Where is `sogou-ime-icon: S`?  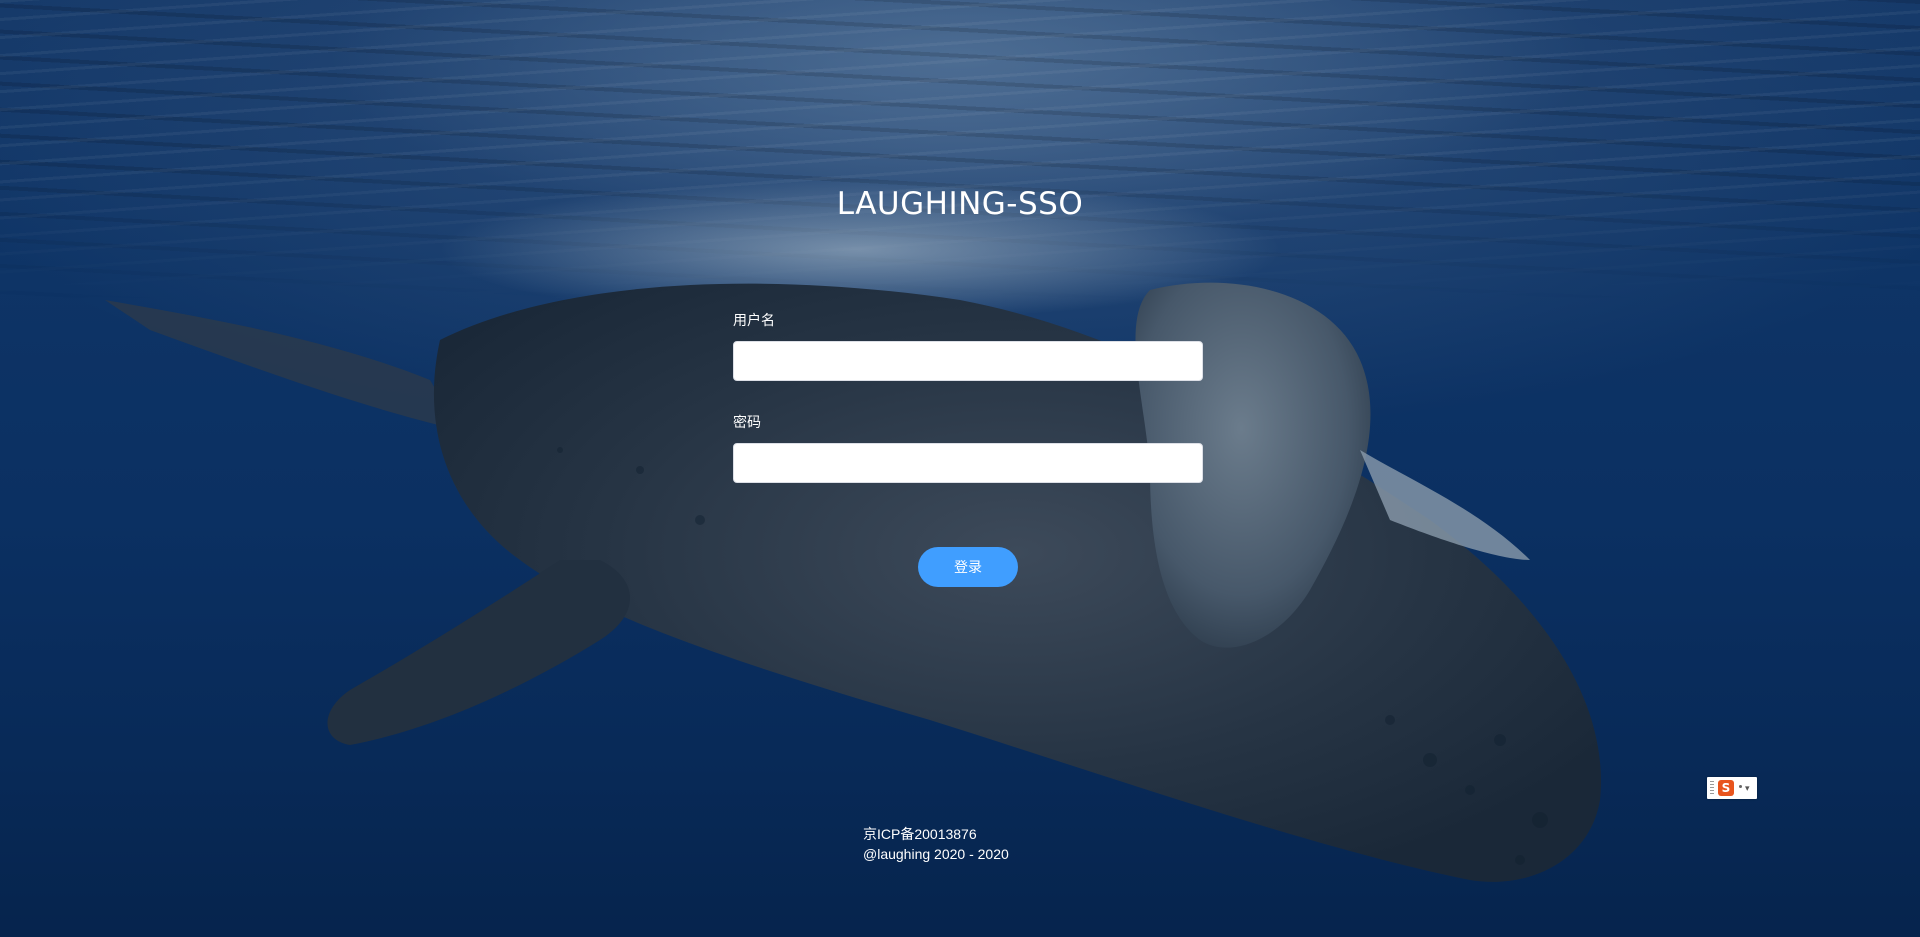
sogou-ime-icon: S is located at coordinates (1726, 788).